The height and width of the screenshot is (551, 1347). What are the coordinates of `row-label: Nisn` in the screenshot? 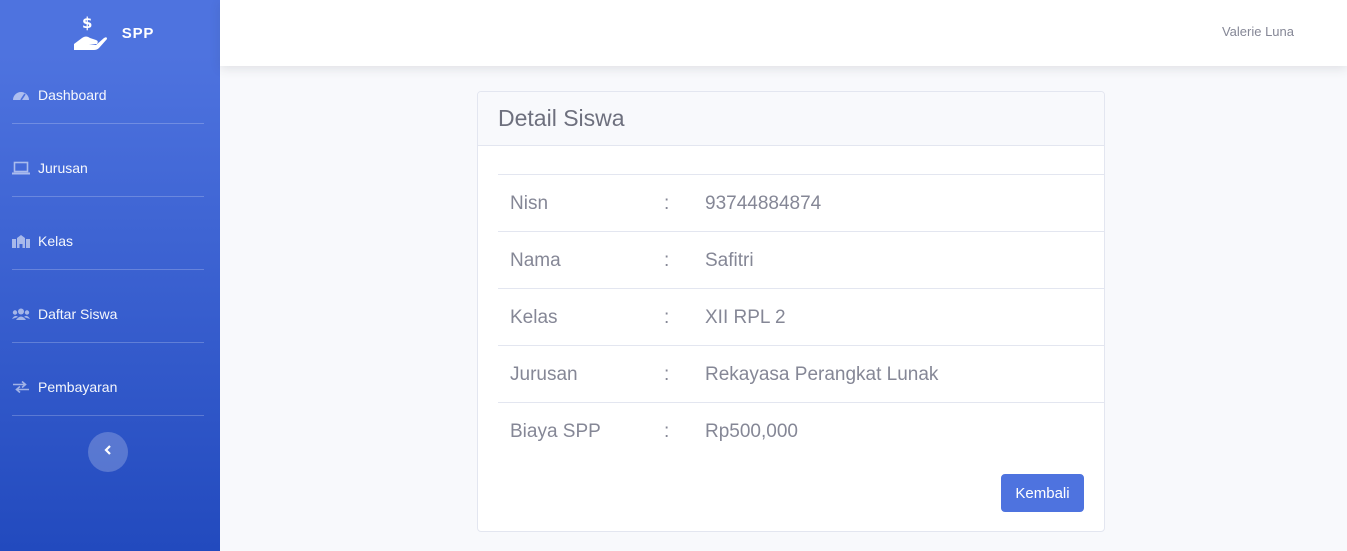 It's located at (581, 203).